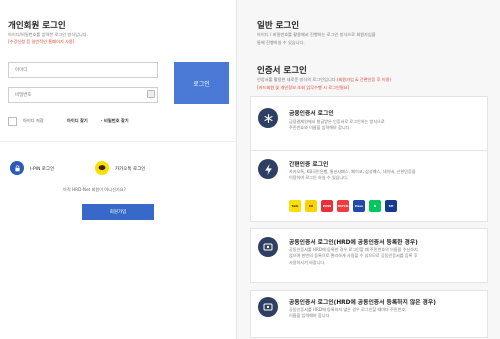  I want to click on lightning-icon, so click(268, 169).